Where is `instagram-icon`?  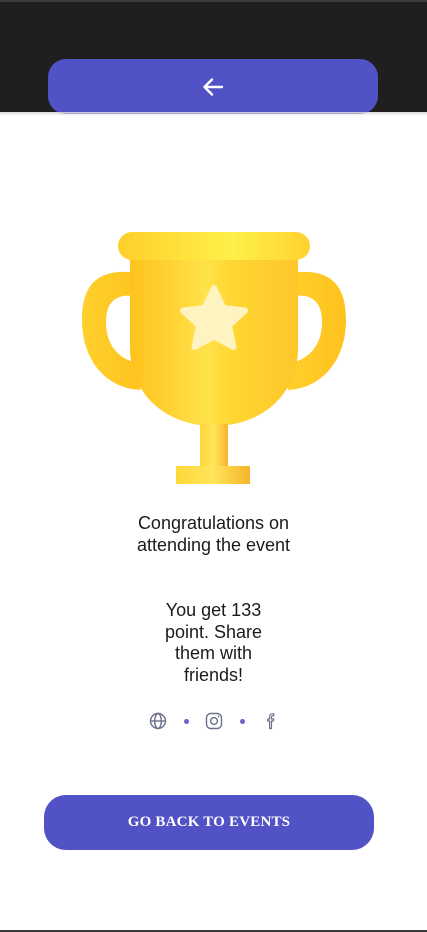 instagram-icon is located at coordinates (214, 721).